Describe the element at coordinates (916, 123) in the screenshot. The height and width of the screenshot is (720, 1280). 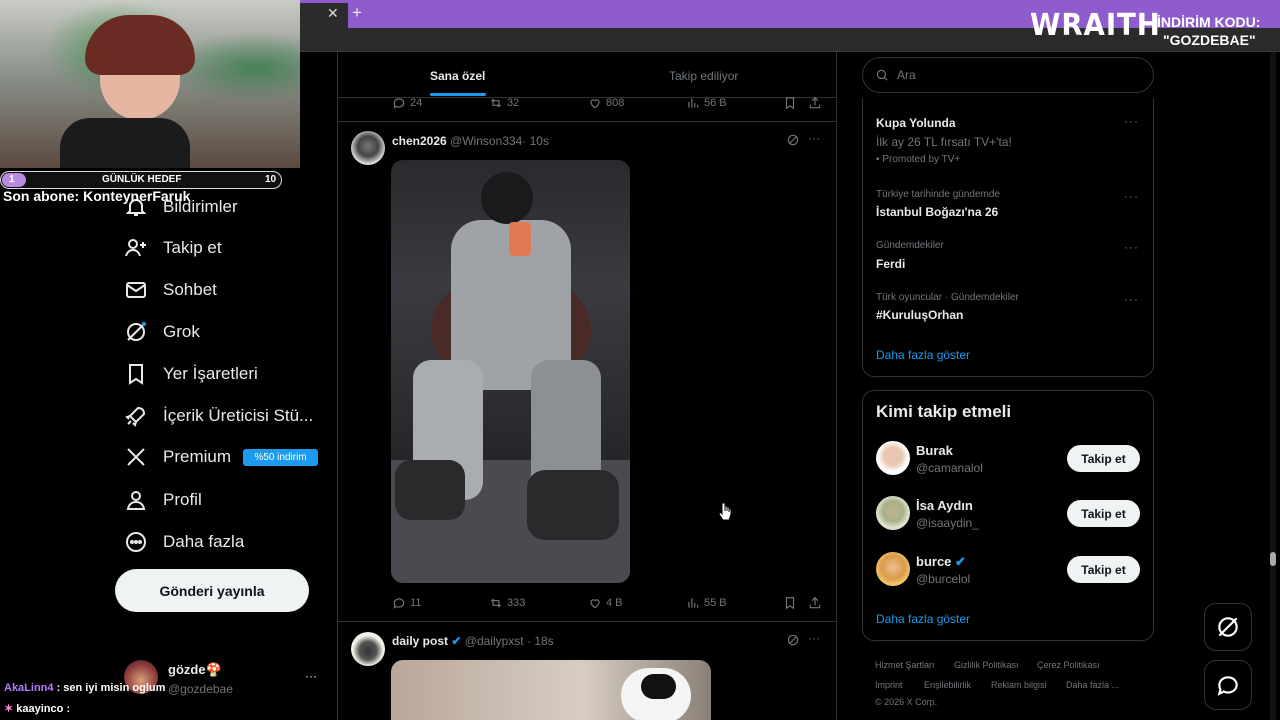
I see `trend-title: Kupa Yolunda` at that location.